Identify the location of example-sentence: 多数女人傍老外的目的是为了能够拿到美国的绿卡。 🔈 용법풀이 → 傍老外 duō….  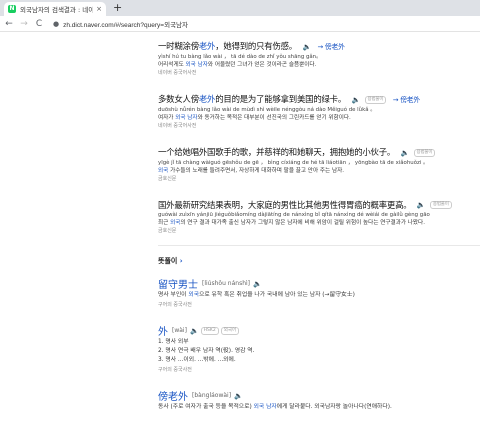
(319, 111).